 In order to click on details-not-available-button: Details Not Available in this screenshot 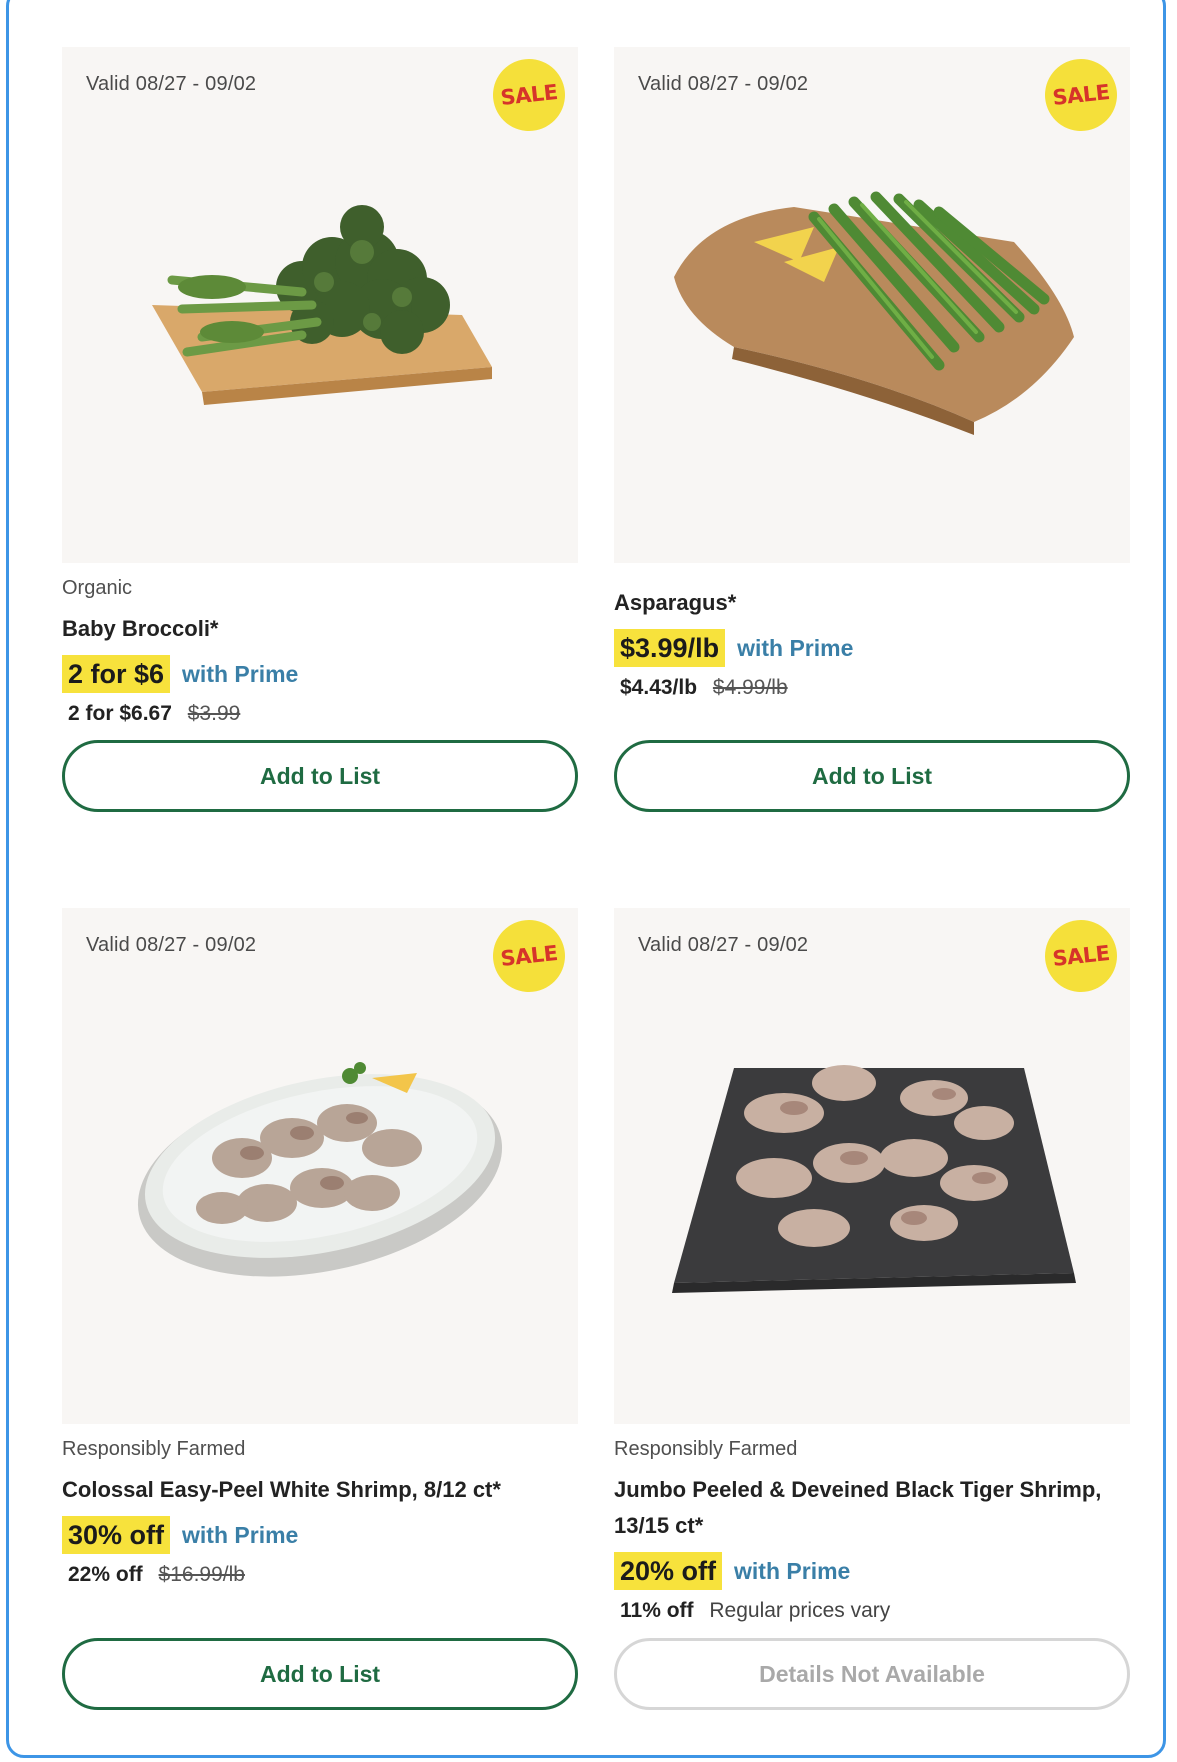, I will do `click(872, 1674)`.